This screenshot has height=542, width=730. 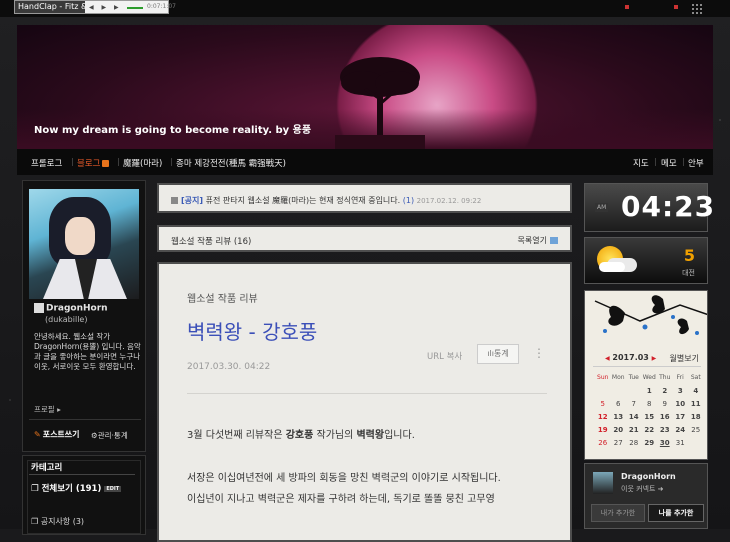 I want to click on calendar-day: 20, so click(x=619, y=429).